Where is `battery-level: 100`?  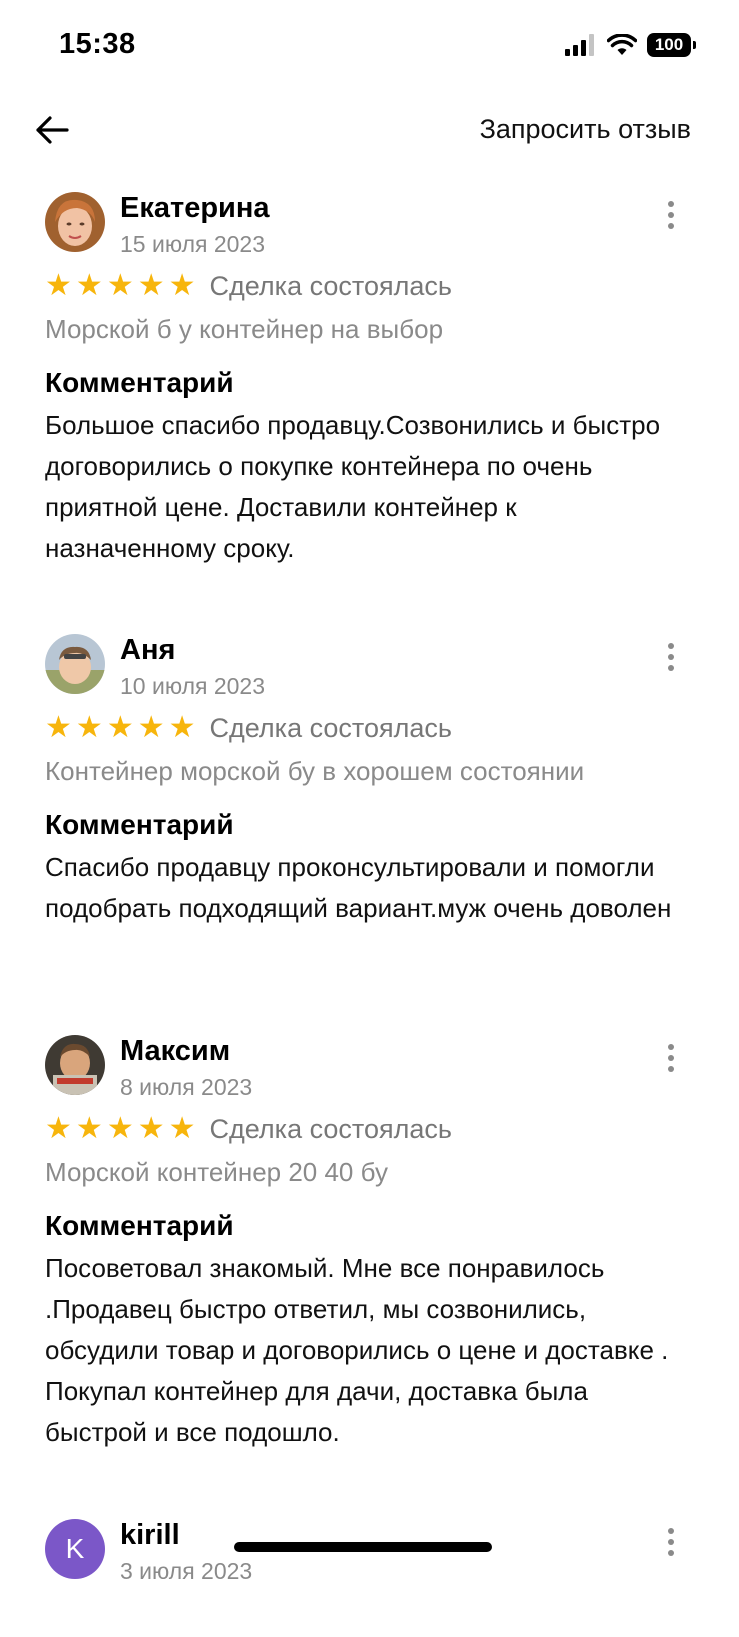
battery-level: 100 is located at coordinates (669, 44).